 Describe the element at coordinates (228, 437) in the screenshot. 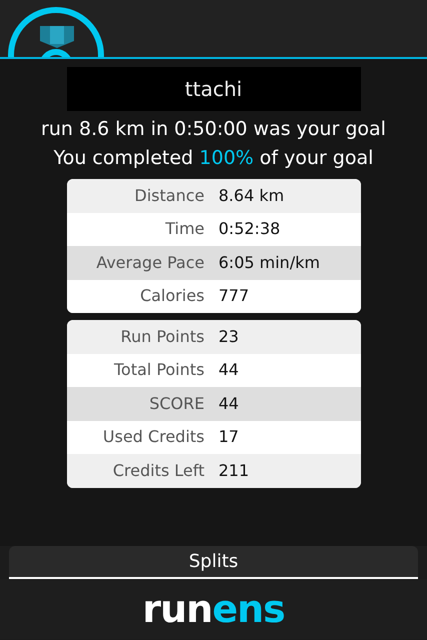

I see `stat-value: 17` at that location.